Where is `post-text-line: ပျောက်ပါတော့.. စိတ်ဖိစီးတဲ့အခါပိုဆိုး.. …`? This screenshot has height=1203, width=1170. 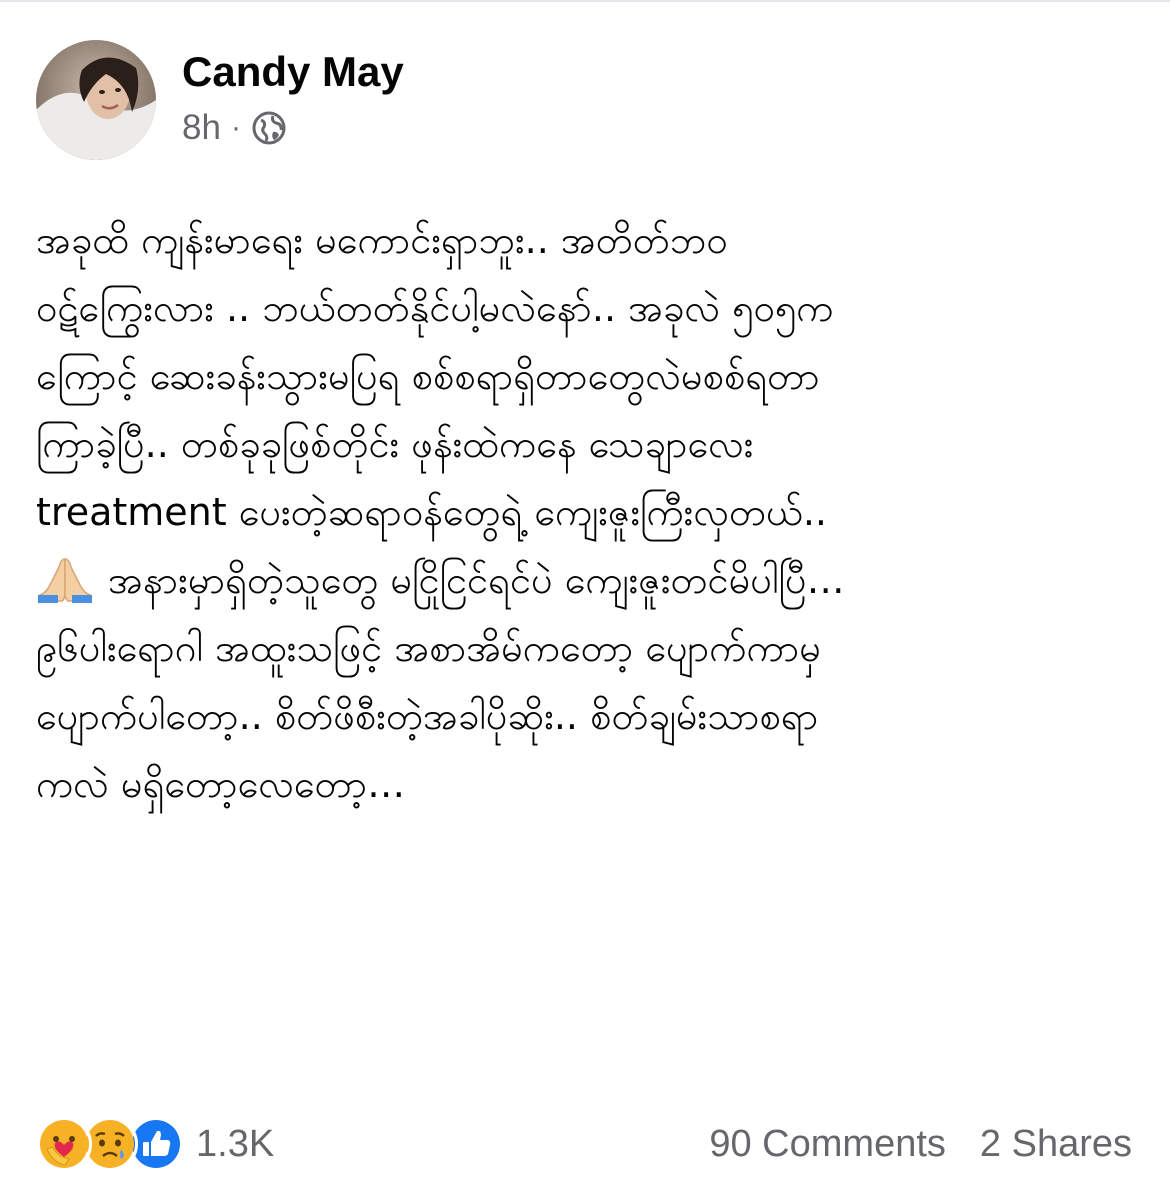
post-text-line: ပျောက်ပါတော့.. စိတ်ဖိစီးတဲ့အခါပိုဆိုး.. … is located at coordinates (427, 716).